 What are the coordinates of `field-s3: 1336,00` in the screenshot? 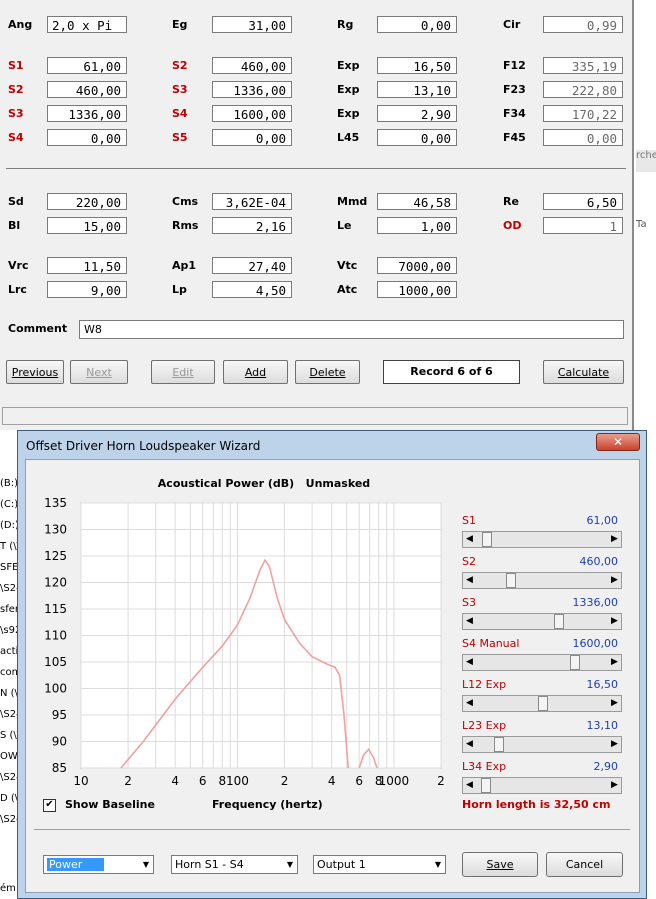 It's located at (87, 113).